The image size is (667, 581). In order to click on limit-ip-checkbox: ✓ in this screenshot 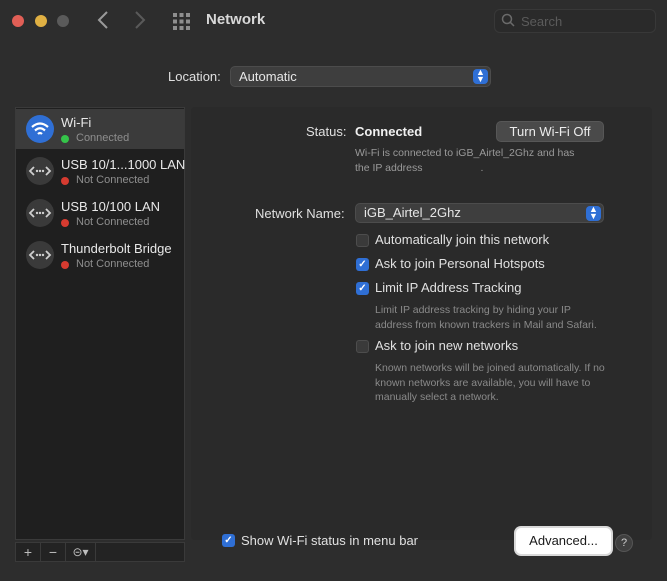, I will do `click(362, 288)`.